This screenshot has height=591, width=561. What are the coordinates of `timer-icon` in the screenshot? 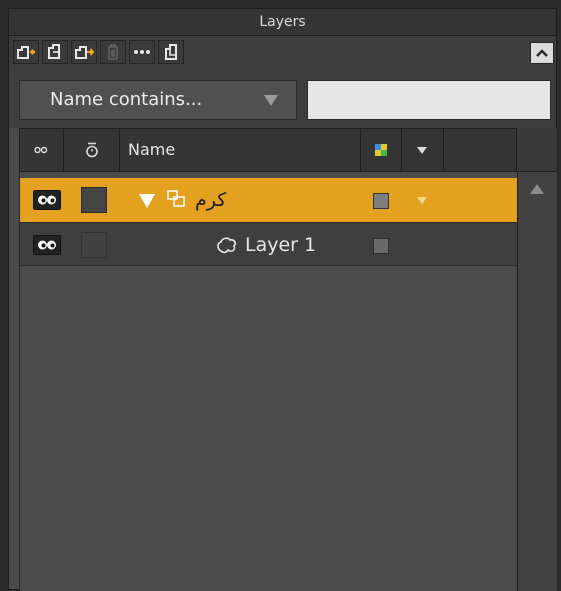 It's located at (92, 150).